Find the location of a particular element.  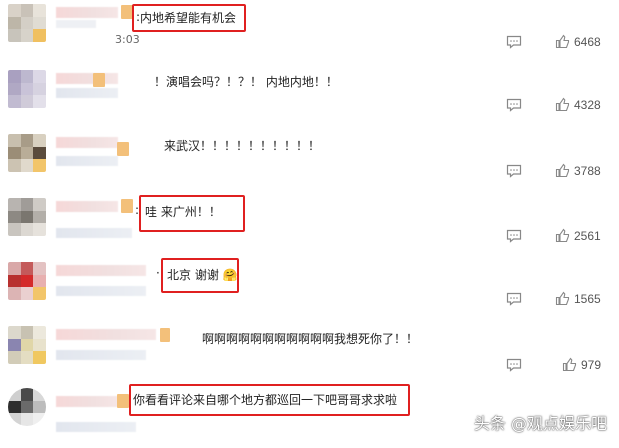

like-button: 1565 is located at coordinates (578, 298).